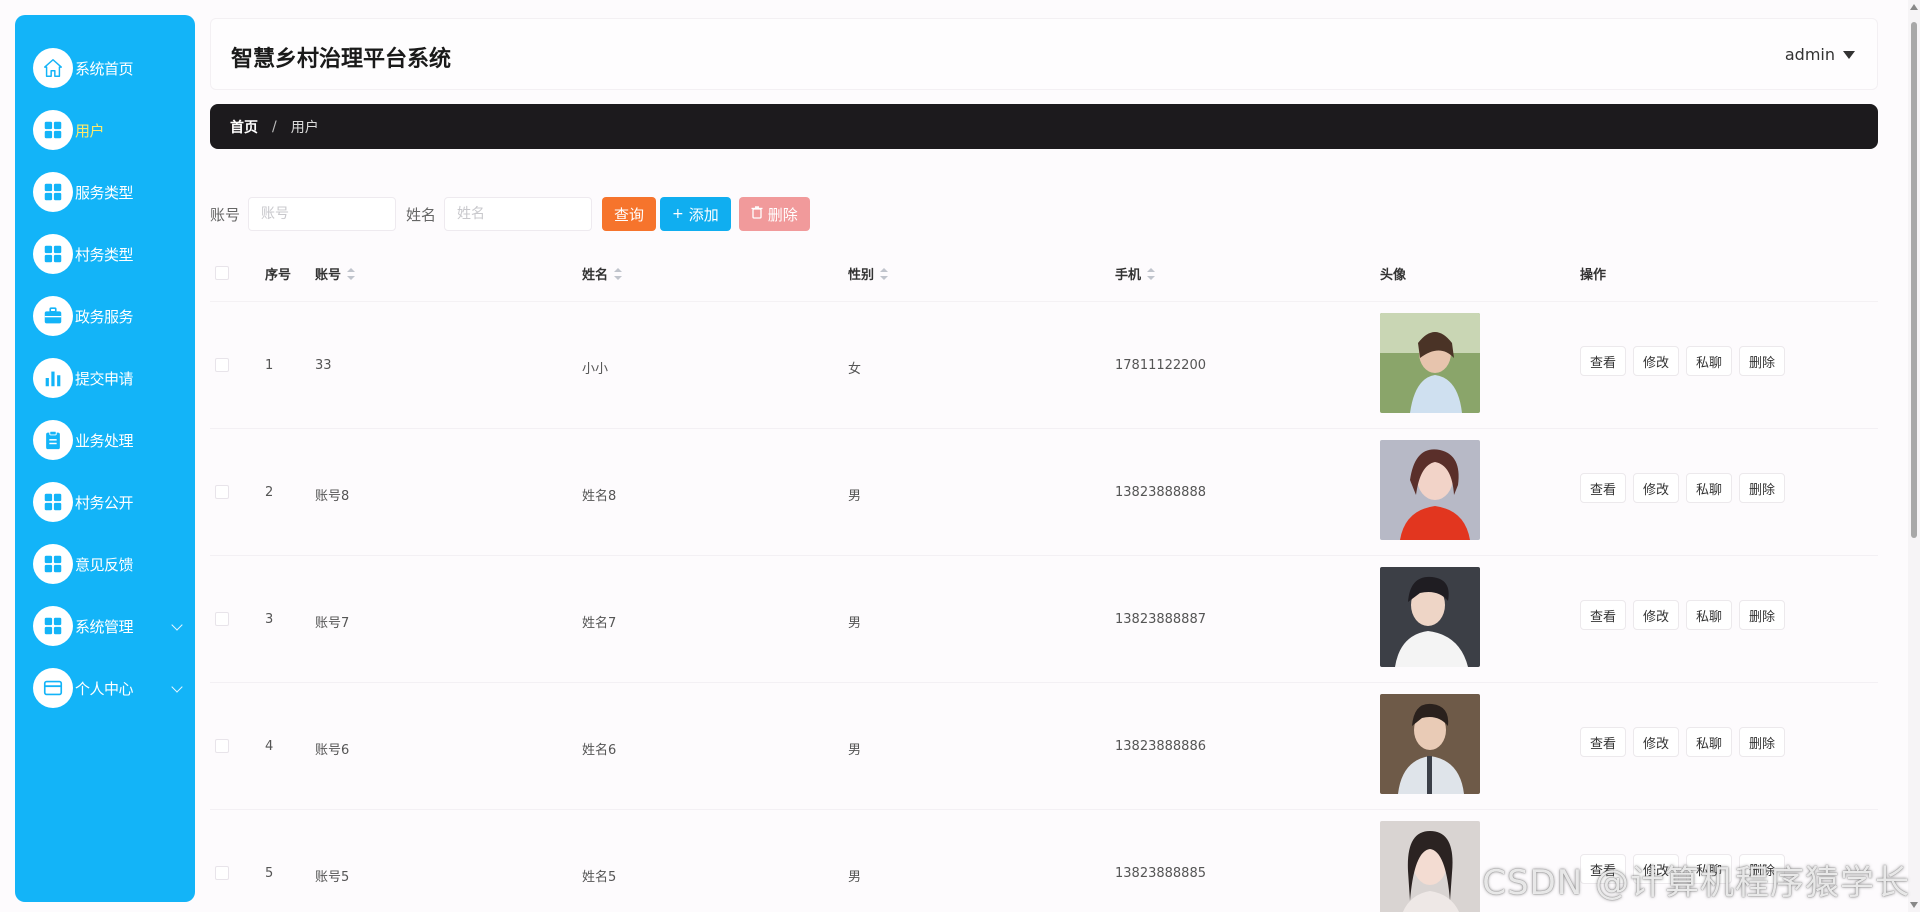 The image size is (1920, 912). I want to click on cell-name: 姓名8, so click(599, 496).